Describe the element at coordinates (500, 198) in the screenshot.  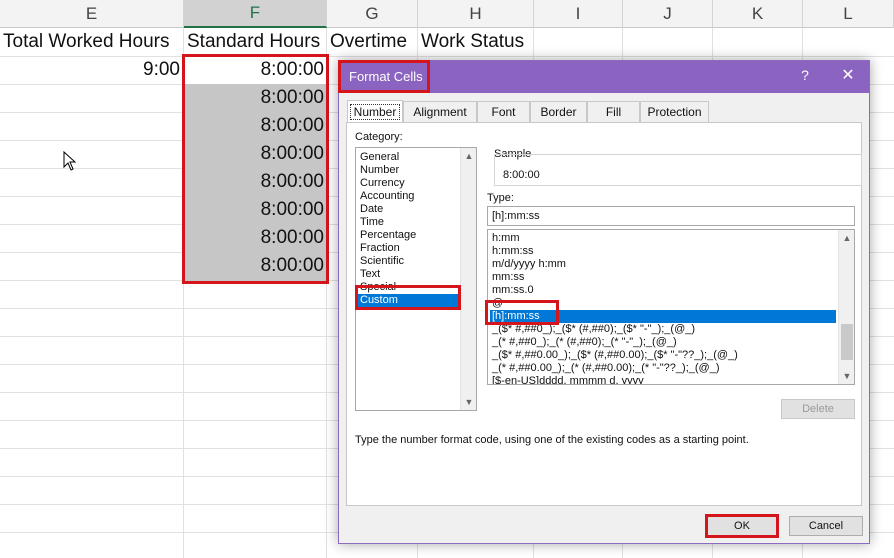
I see `type-label: Type:` at that location.